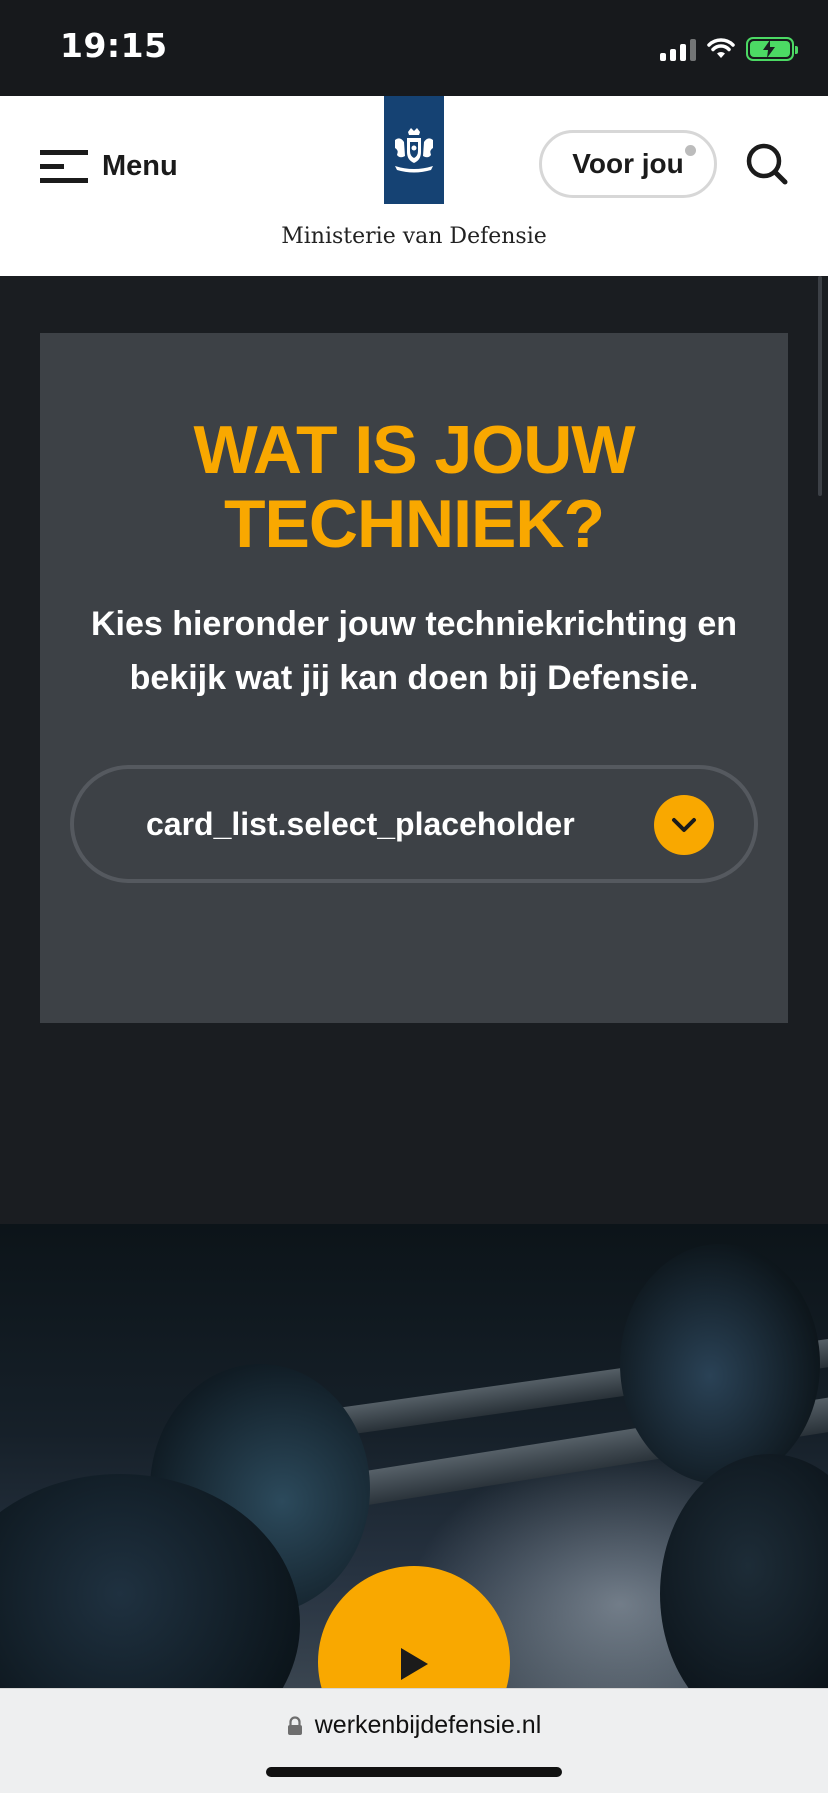 The height and width of the screenshot is (1793, 828). I want to click on card-description-line2: bekijk wat jij kan doen bij Defensie., so click(414, 678).